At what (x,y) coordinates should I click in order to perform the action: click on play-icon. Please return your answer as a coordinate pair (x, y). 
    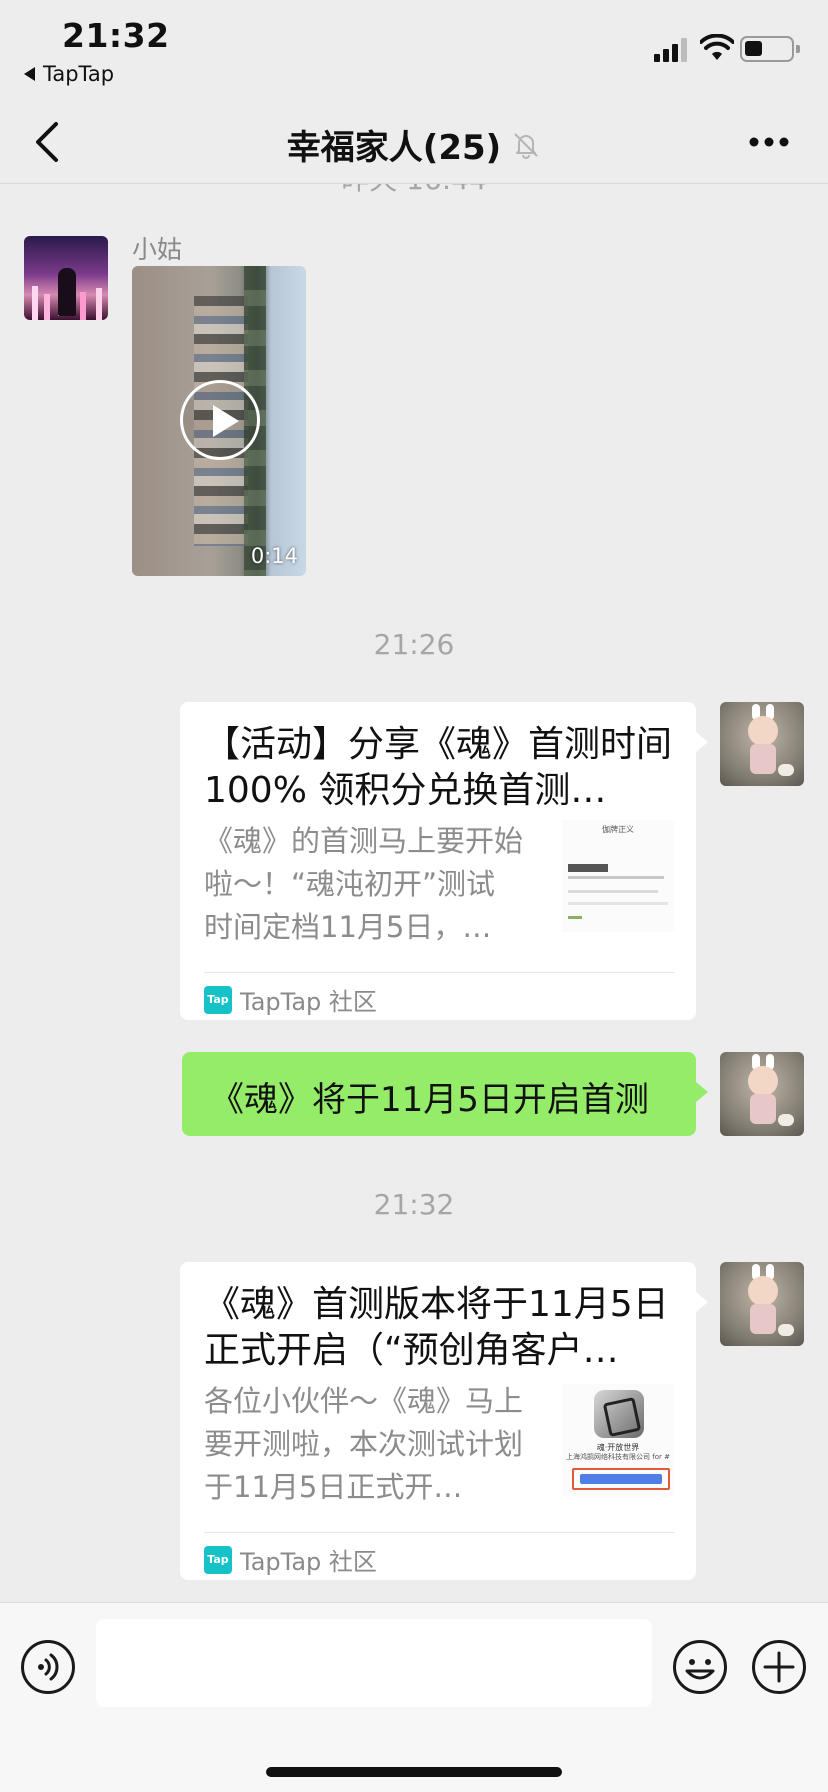
    Looking at the image, I should click on (220, 420).